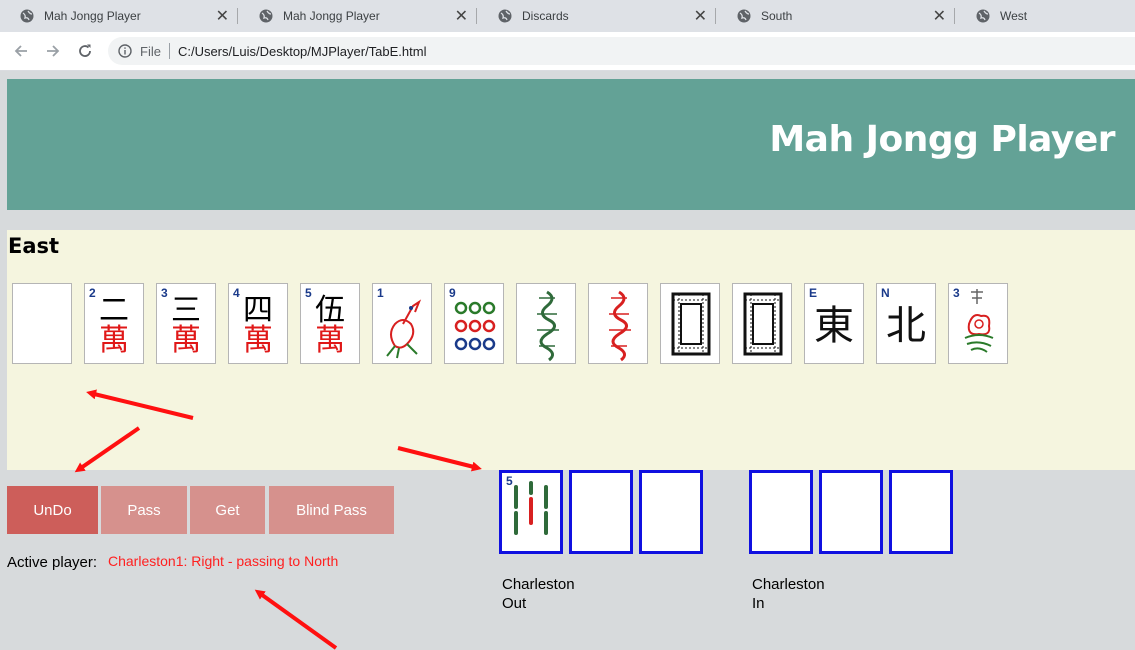 The width and height of the screenshot is (1135, 650). I want to click on tile-glyph: 四, so click(258, 310).